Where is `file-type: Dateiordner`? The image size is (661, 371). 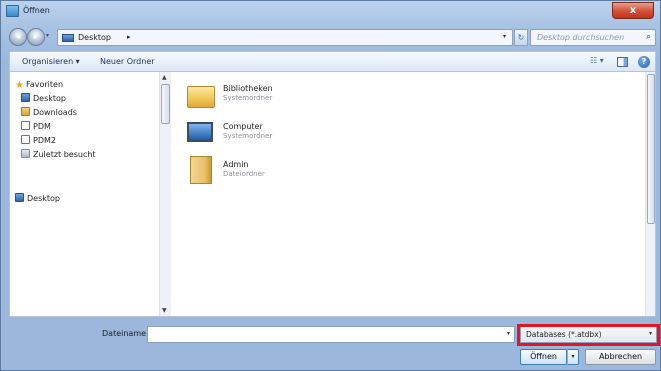 file-type: Dateiordner is located at coordinates (244, 174).